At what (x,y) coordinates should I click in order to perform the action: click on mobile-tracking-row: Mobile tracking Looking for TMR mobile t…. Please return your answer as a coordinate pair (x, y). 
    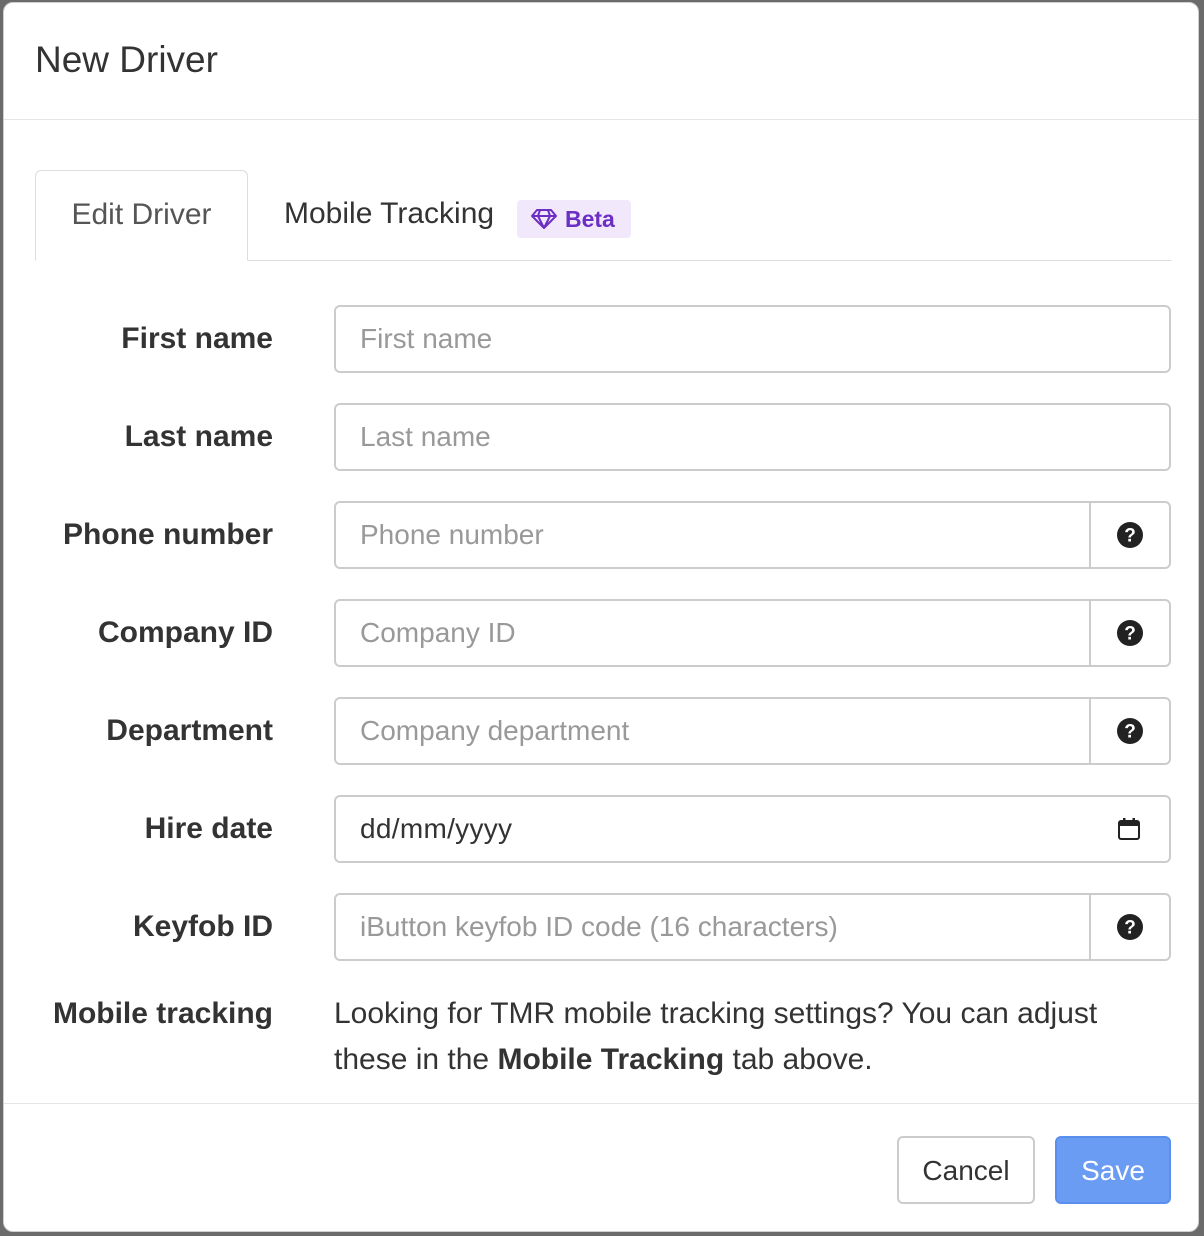
    Looking at the image, I should click on (601, 1039).